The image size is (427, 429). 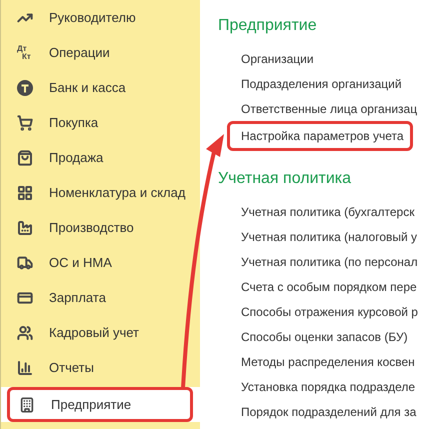 I want to click on sidebar-label: Банк и касса, so click(x=87, y=87).